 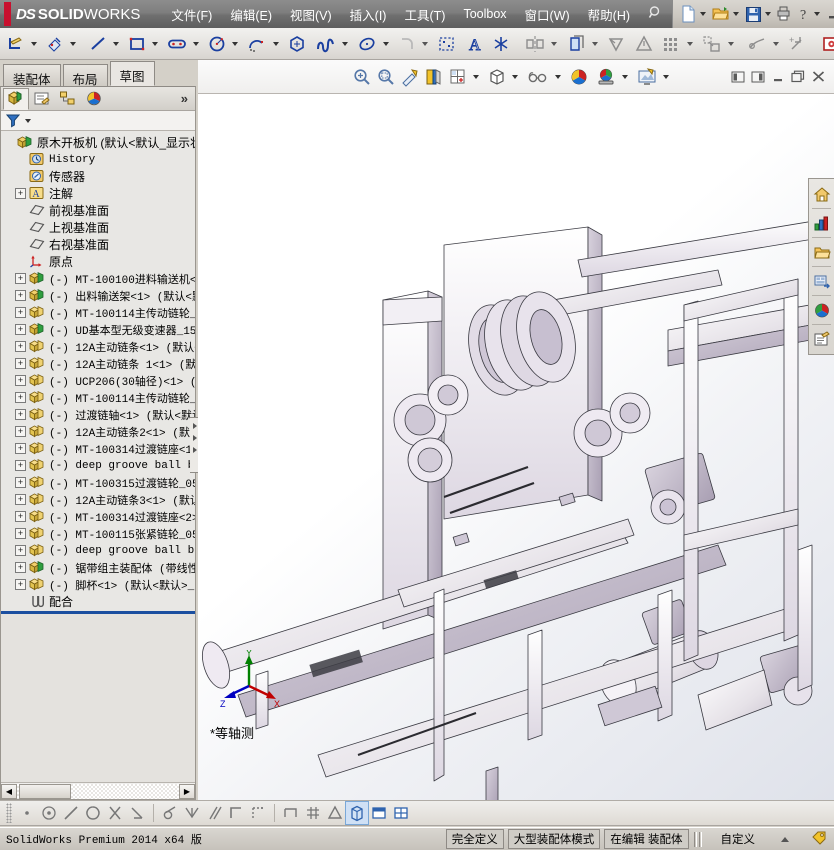 What do you see at coordinates (98, 44) in the screenshot?
I see `line-icon` at bounding box center [98, 44].